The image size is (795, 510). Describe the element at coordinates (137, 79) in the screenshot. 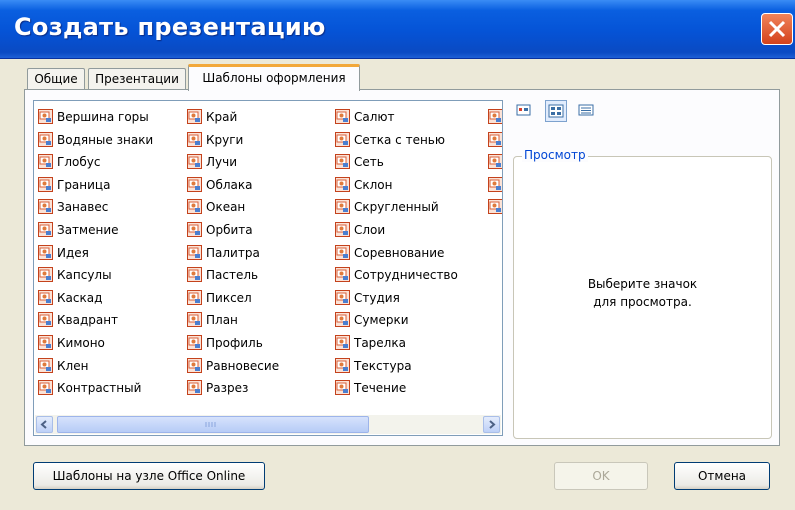

I see `tab-presentations: Презентации` at that location.